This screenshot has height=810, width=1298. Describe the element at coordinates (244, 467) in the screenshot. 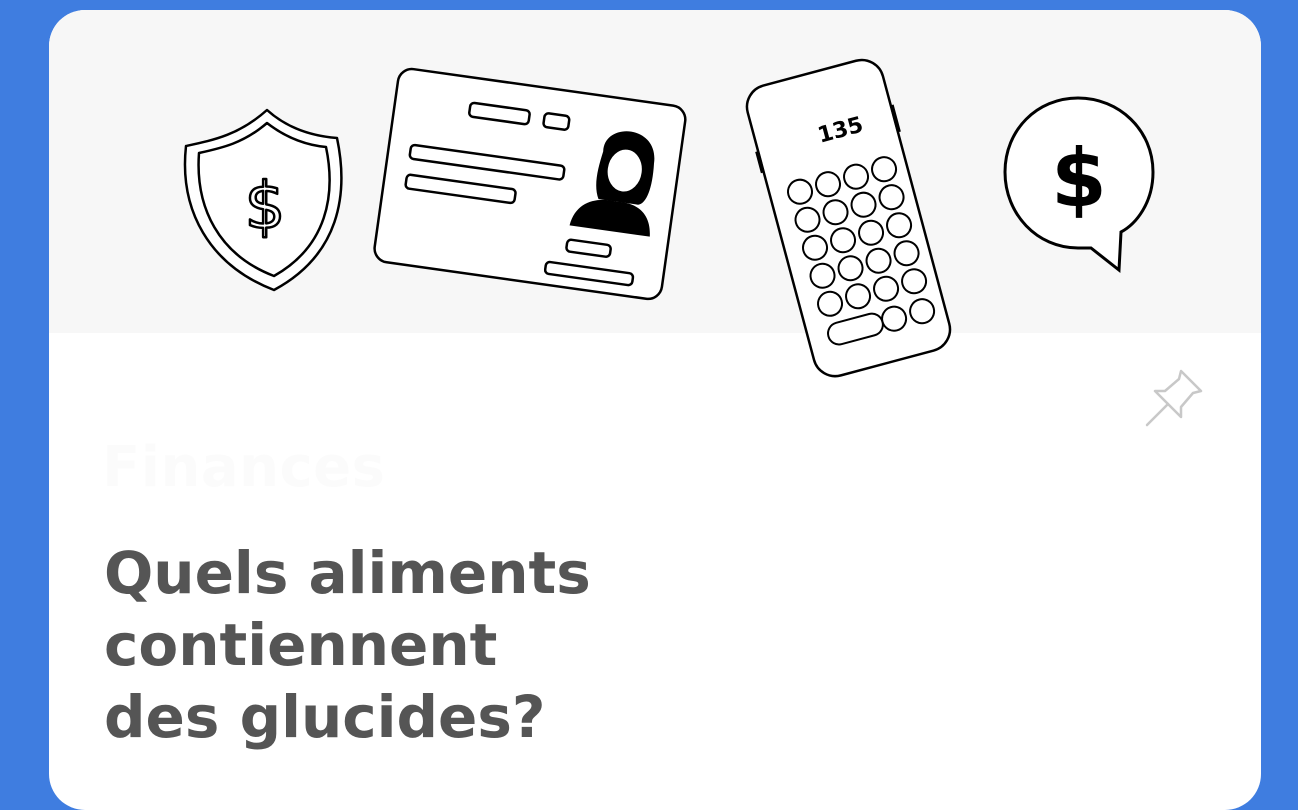

I see `category-label: Finances` at that location.